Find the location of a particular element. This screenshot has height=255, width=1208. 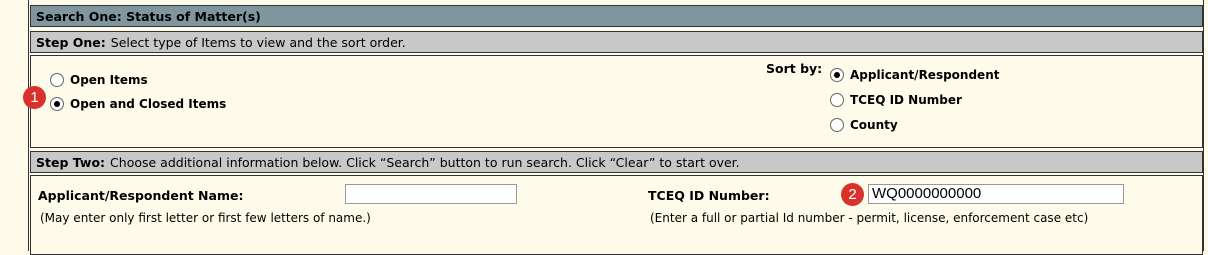

tceq-id-input: WQ0000000000 is located at coordinates (996, 194).